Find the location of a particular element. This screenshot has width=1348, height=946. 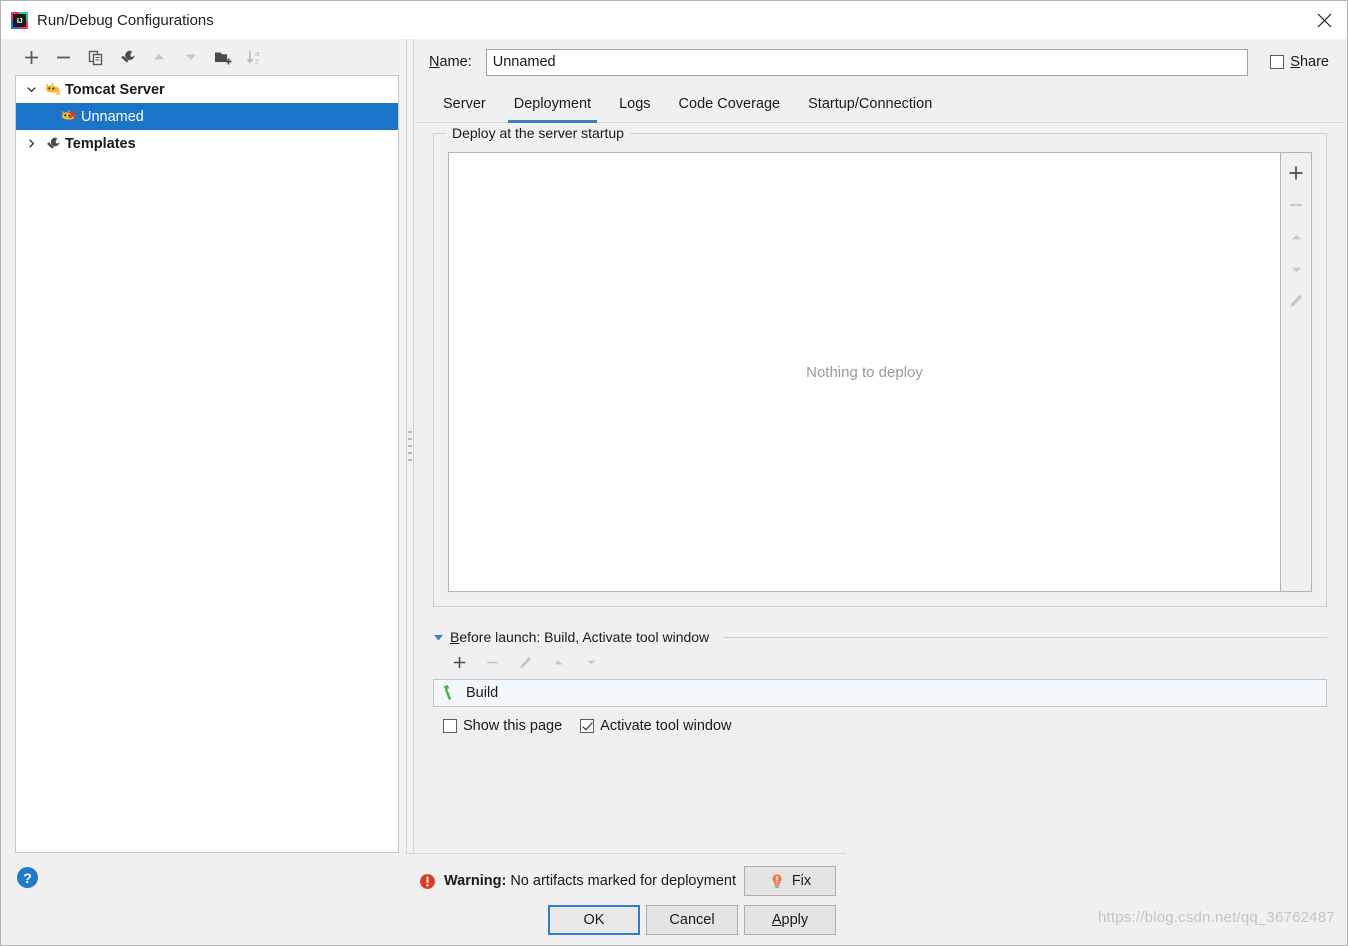

tab-deployment: Deployment is located at coordinates (552, 104).